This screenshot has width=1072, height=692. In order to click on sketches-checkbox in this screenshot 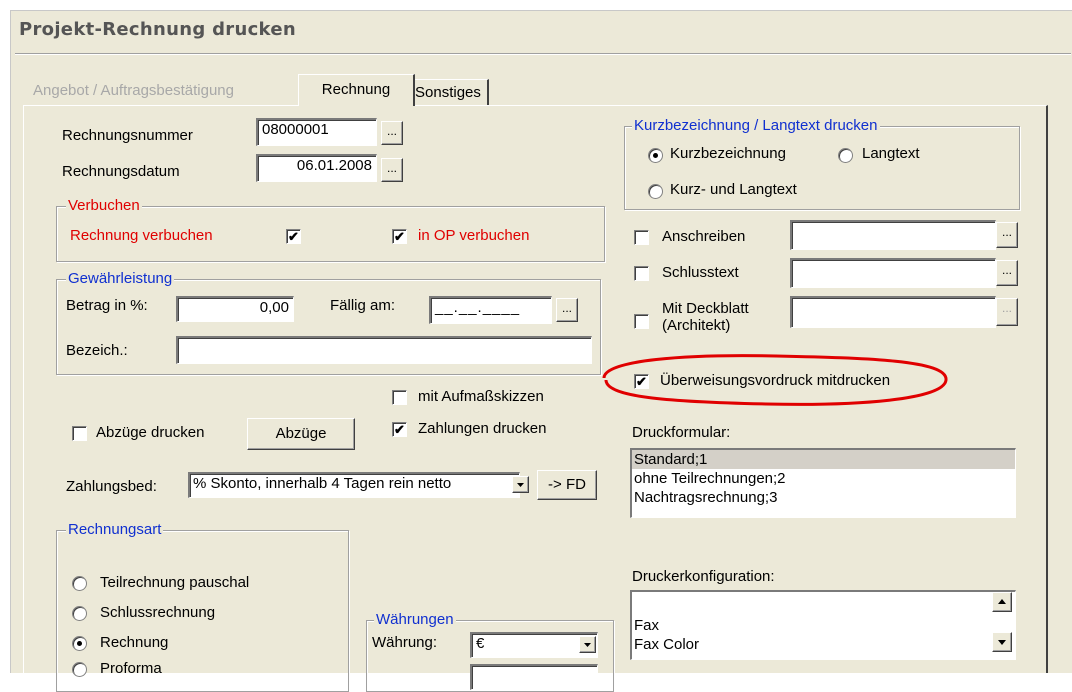, I will do `click(399, 397)`.